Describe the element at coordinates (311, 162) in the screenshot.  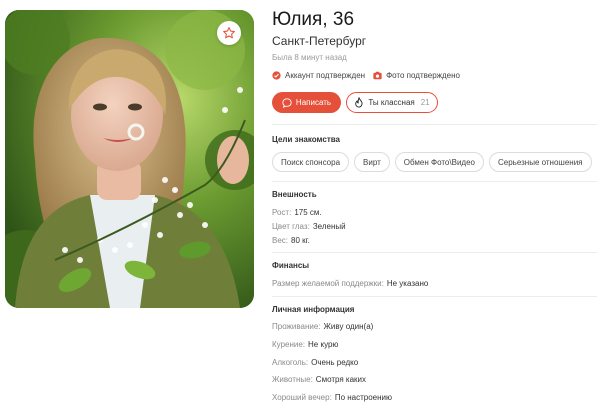
I see `goal-chip: Поиск спонсора` at that location.